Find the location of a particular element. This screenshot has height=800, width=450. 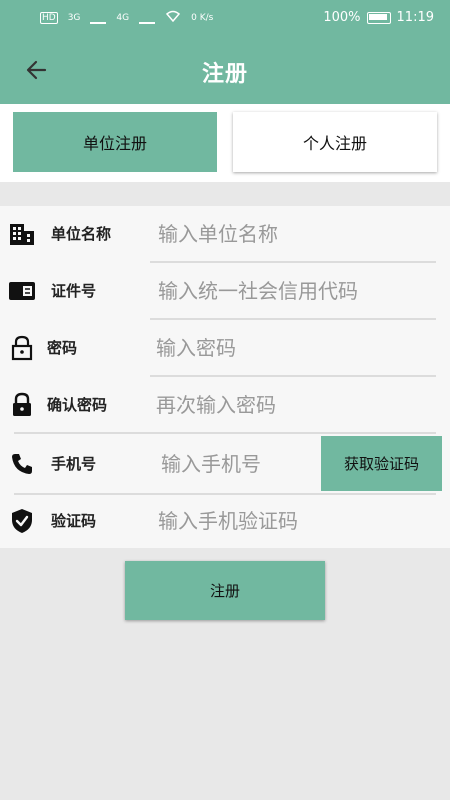

confirm-password-input is located at coordinates (291, 405).